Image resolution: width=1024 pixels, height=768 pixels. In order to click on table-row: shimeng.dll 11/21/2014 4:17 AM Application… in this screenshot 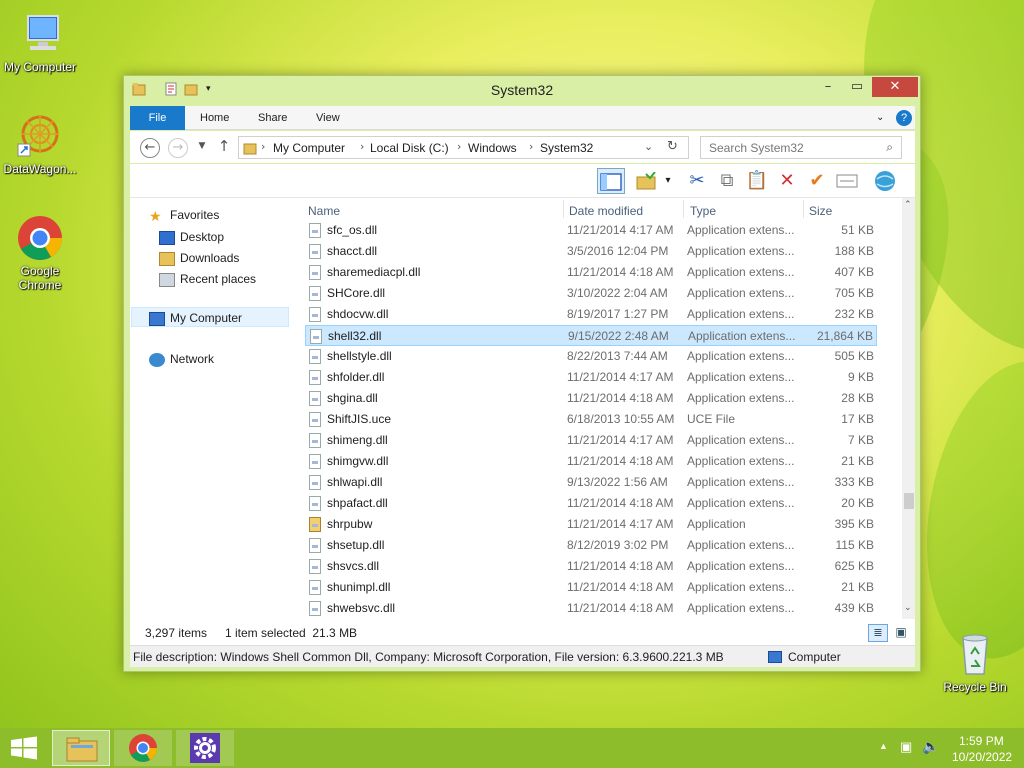, I will do `click(591, 440)`.